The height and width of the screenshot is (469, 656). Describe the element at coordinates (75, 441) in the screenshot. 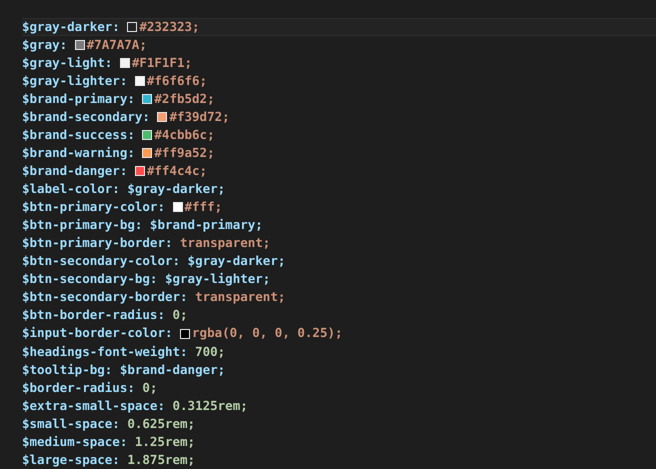

I see `variable-name: $medium-space:` at that location.